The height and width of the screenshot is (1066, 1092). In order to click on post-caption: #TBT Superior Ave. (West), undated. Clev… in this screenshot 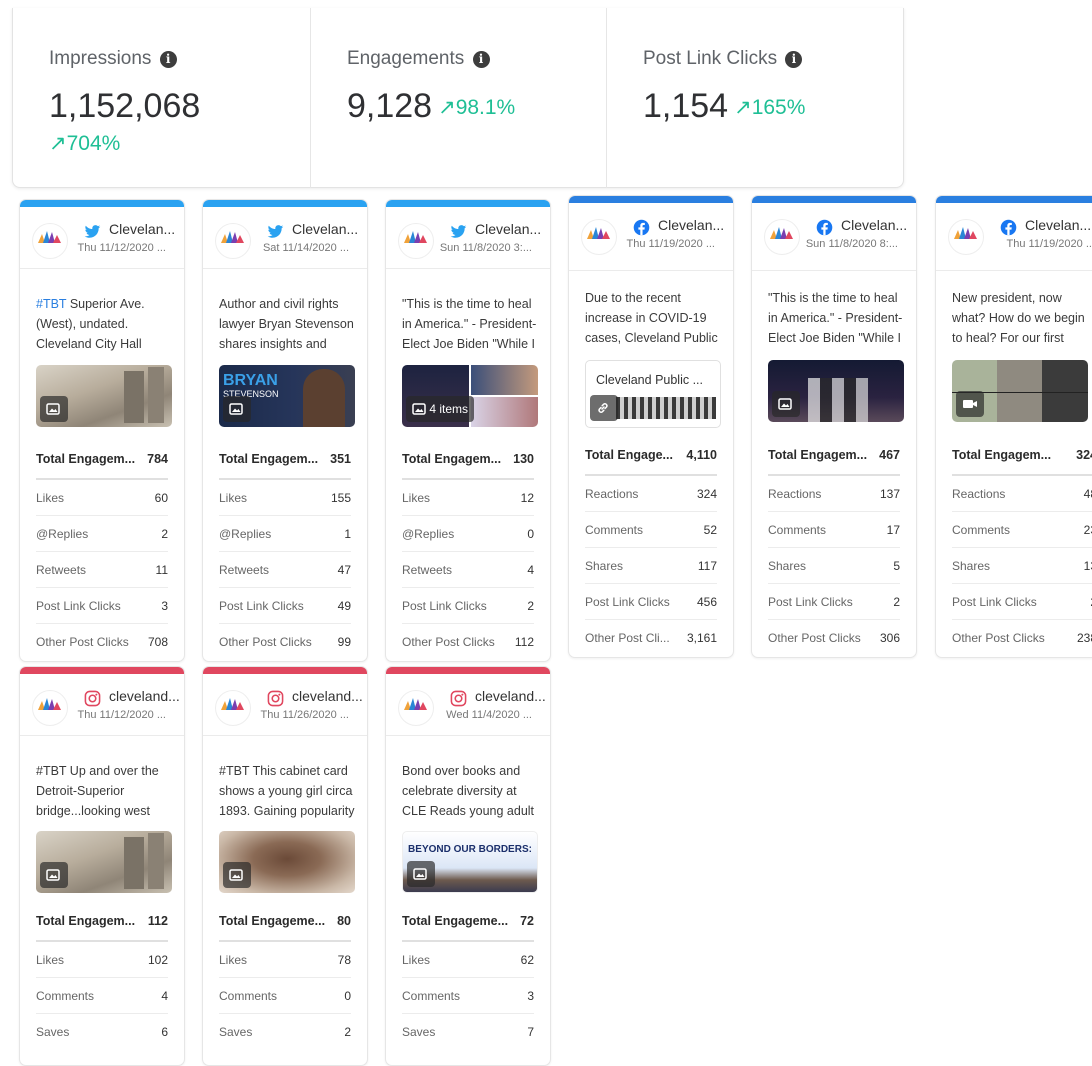, I will do `click(90, 324)`.